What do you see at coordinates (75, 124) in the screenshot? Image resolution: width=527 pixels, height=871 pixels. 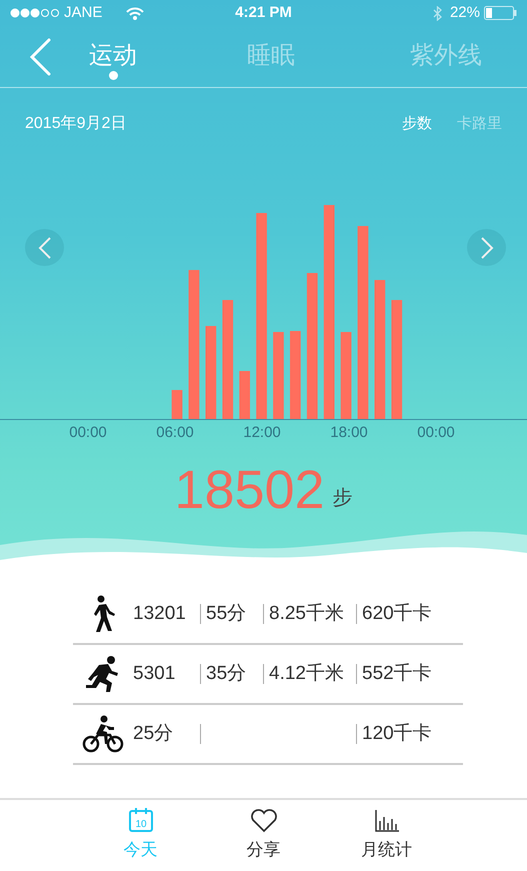 I see `date-label: 2015年9月2日` at bounding box center [75, 124].